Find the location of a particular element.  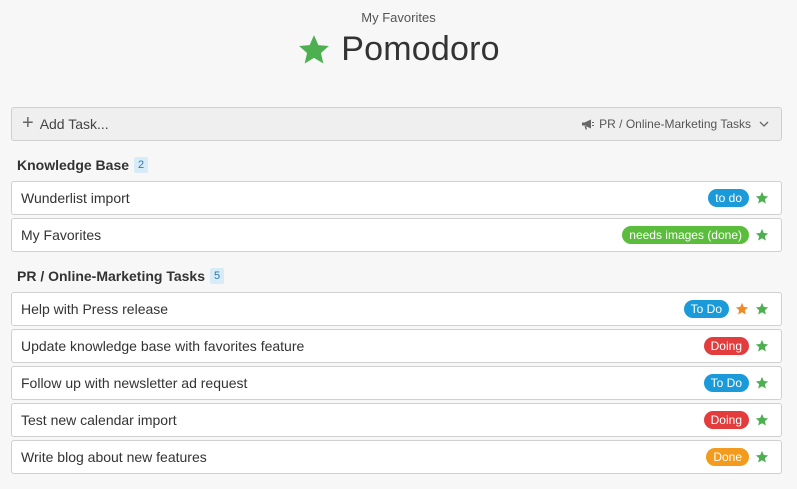

task-meta: Done is located at coordinates (737, 457).